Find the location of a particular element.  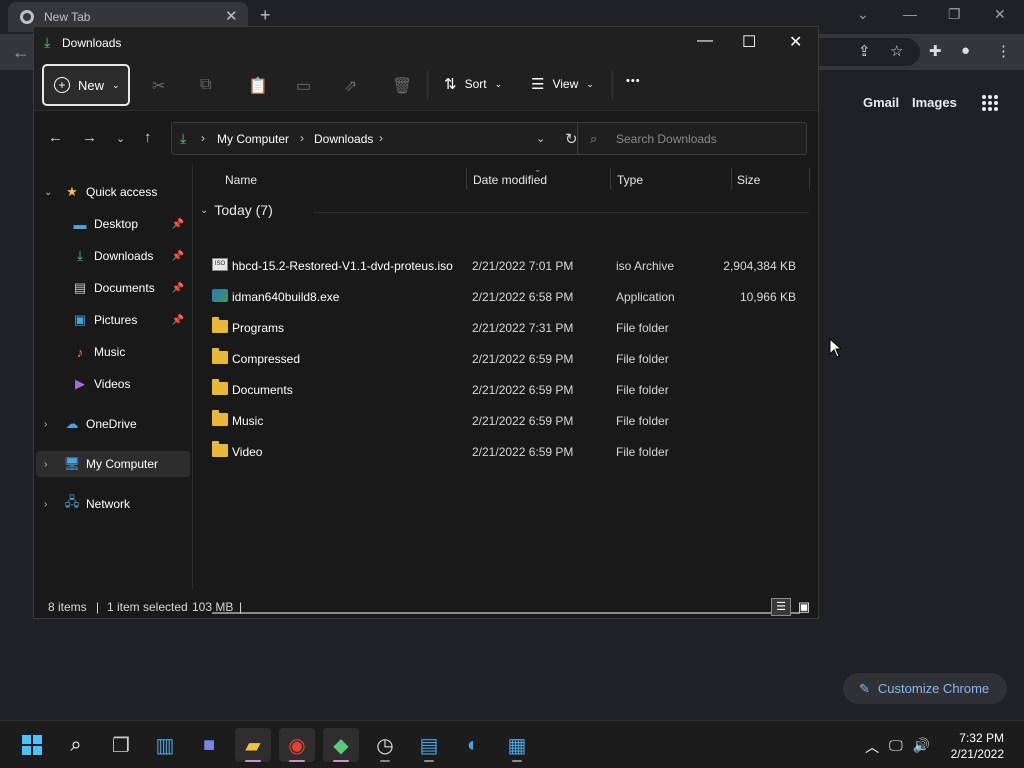

paint-icon: ◐ is located at coordinates (473, 745).